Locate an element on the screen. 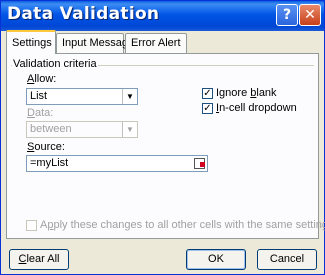 This screenshot has width=325, height=275. tab-settings-label: Settings is located at coordinates (32, 43).